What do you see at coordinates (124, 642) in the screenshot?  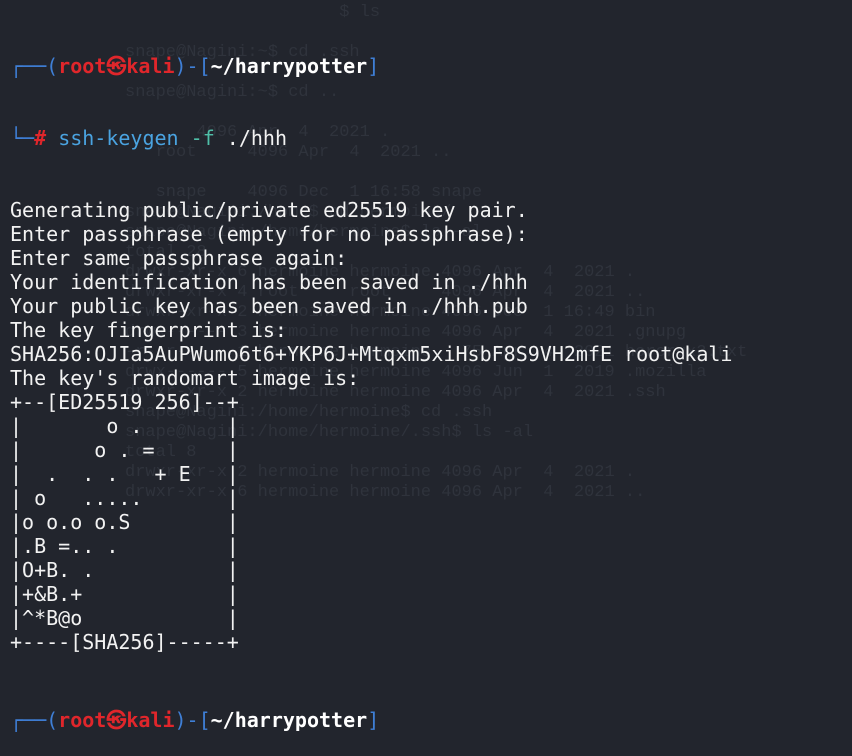 I see `randomart-line: +----[SHA256]-----+` at bounding box center [124, 642].